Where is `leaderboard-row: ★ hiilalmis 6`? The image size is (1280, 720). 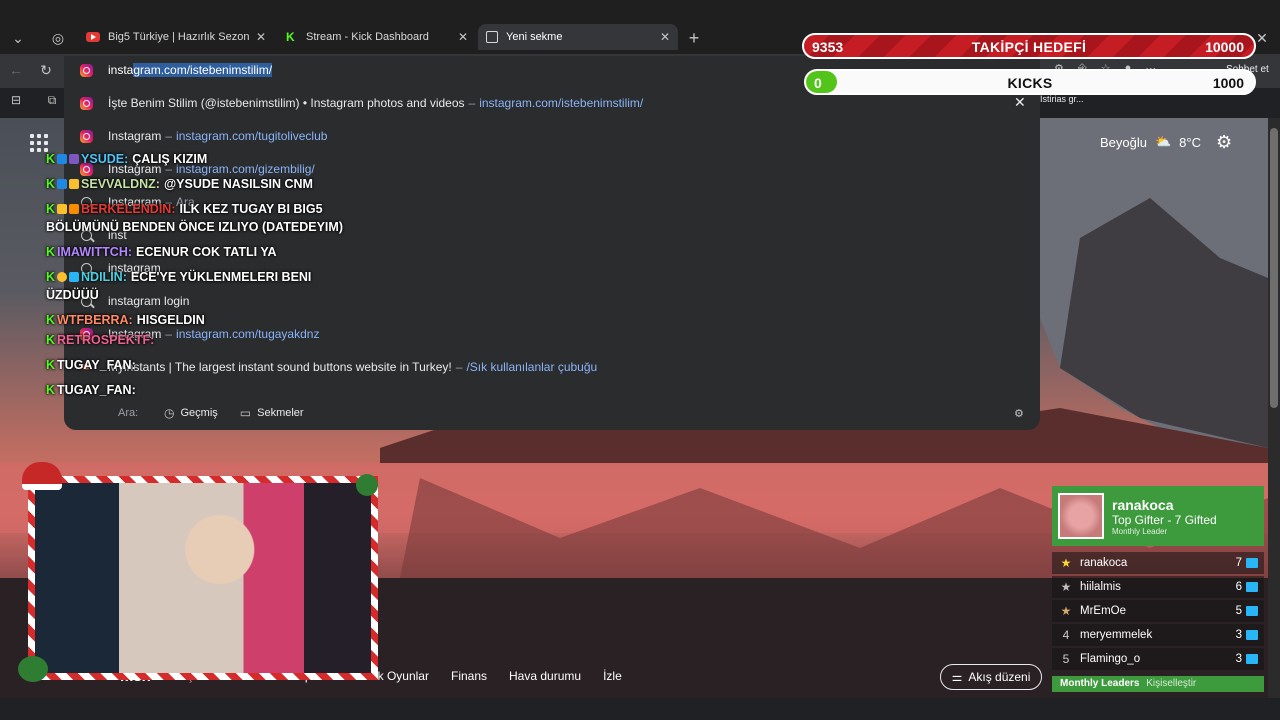 leaderboard-row: ★ hiilalmis 6 is located at coordinates (1158, 587).